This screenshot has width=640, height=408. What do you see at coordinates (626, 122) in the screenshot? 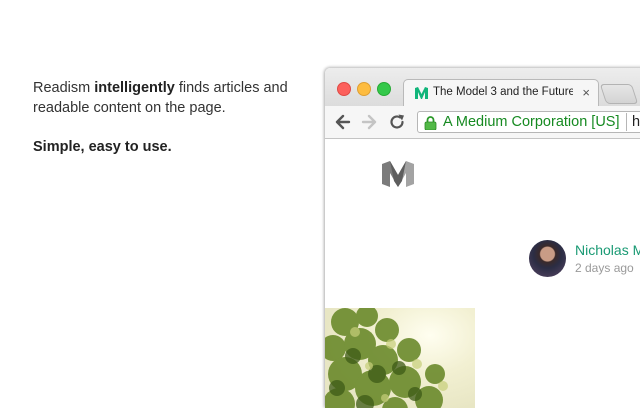
I see `omnibox-divider` at bounding box center [626, 122].